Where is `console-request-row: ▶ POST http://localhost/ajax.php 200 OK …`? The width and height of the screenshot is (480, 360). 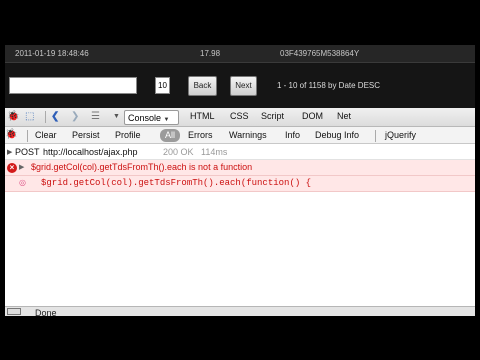
console-request-row: ▶ POST http://localhost/ajax.php 200 OK … is located at coordinates (240, 152).